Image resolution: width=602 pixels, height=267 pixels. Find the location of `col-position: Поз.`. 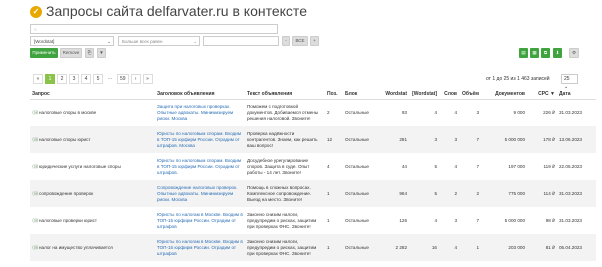

col-position: Поз. is located at coordinates (334, 94).